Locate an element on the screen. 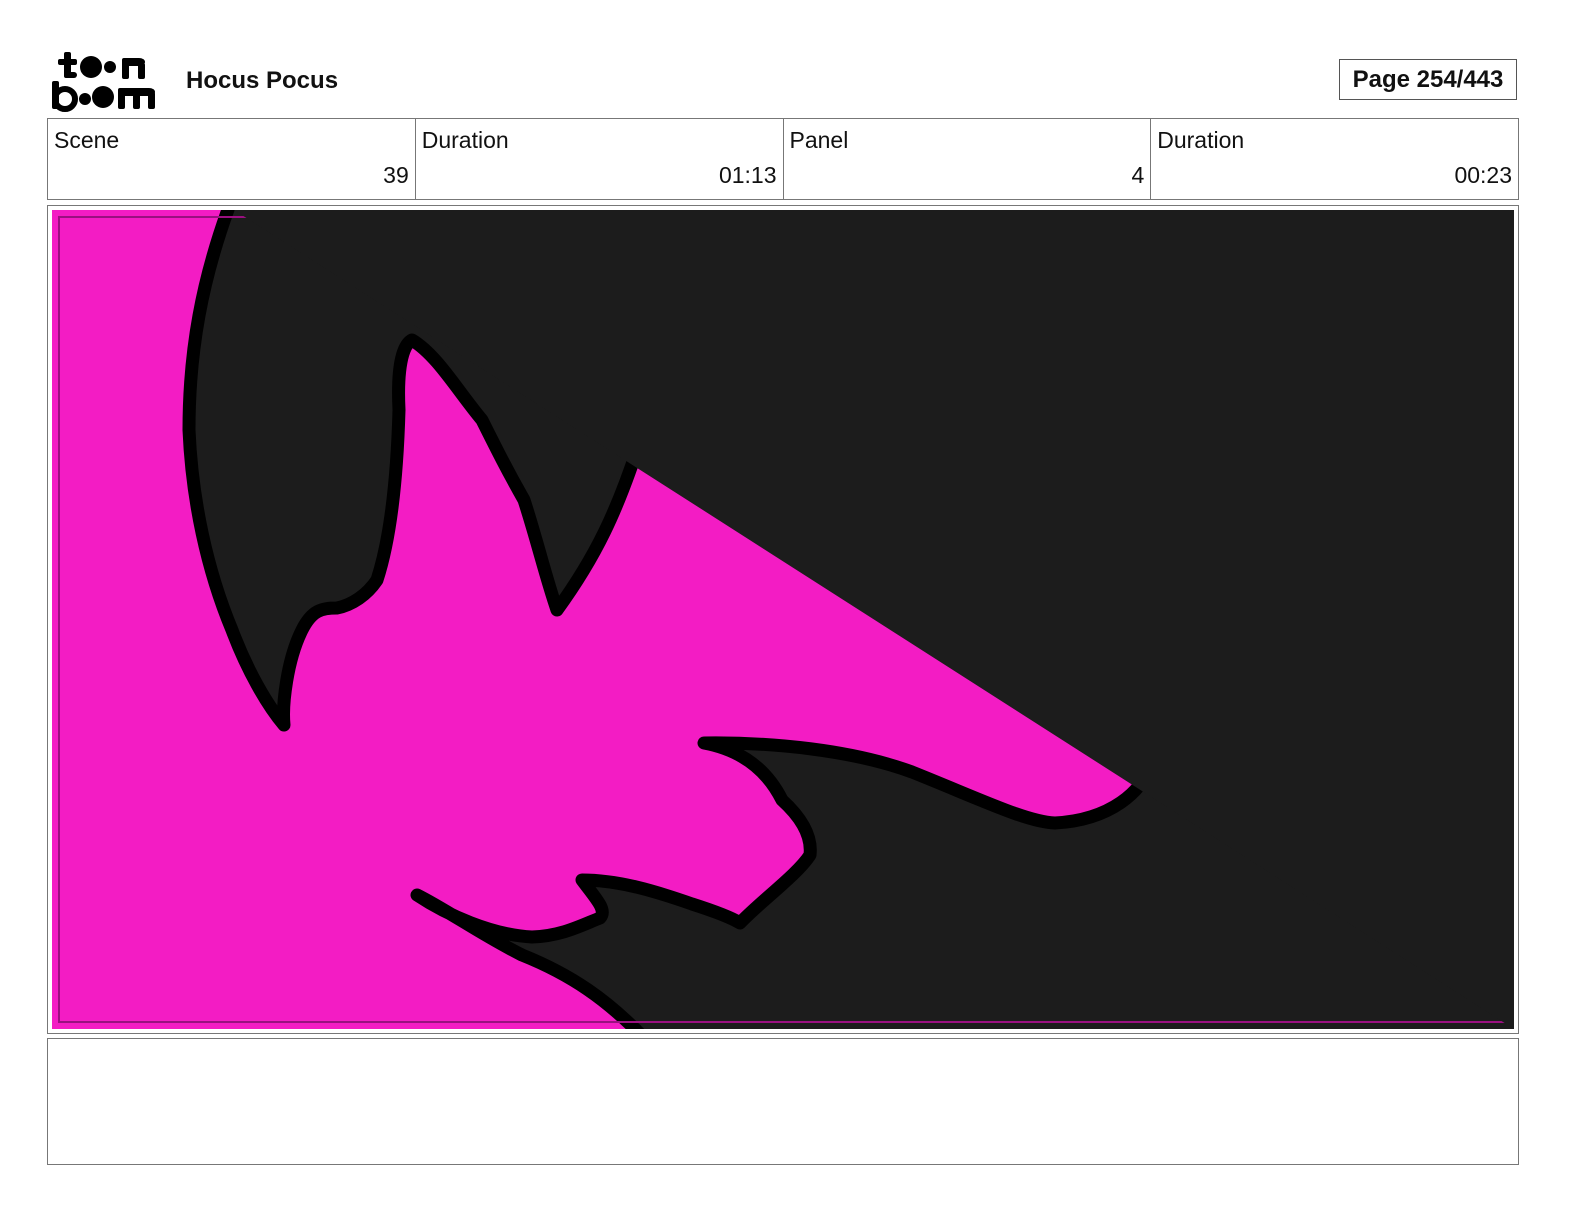 This screenshot has width=1584, height=1224. scene-duration-cell: Duration 01:13 is located at coordinates (598, 159).